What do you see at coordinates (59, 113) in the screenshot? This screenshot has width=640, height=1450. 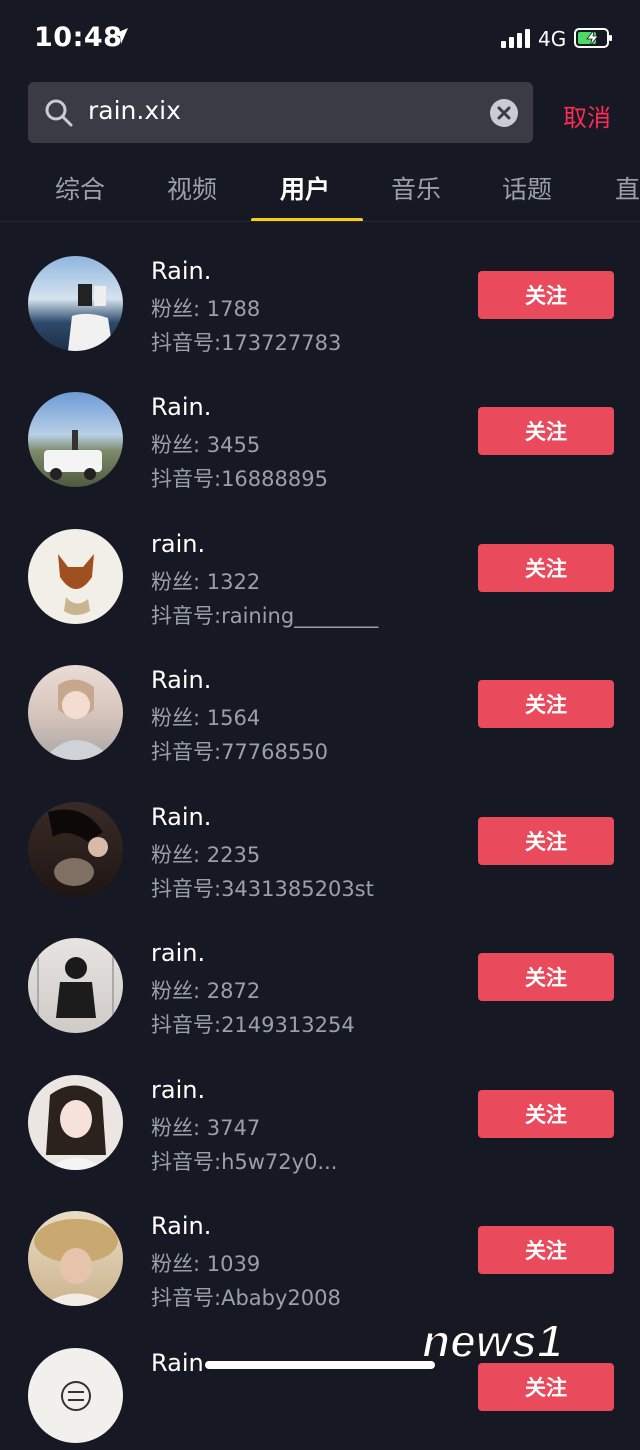 I see `search-icon` at bounding box center [59, 113].